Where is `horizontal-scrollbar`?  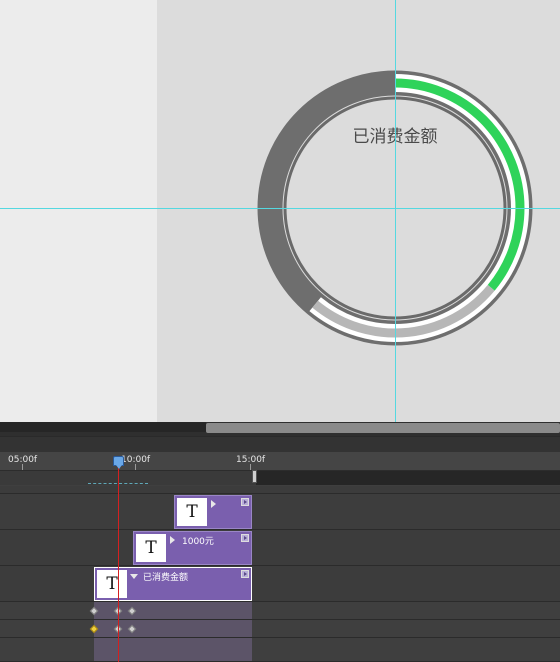
horizontal-scrollbar is located at coordinates (280, 429).